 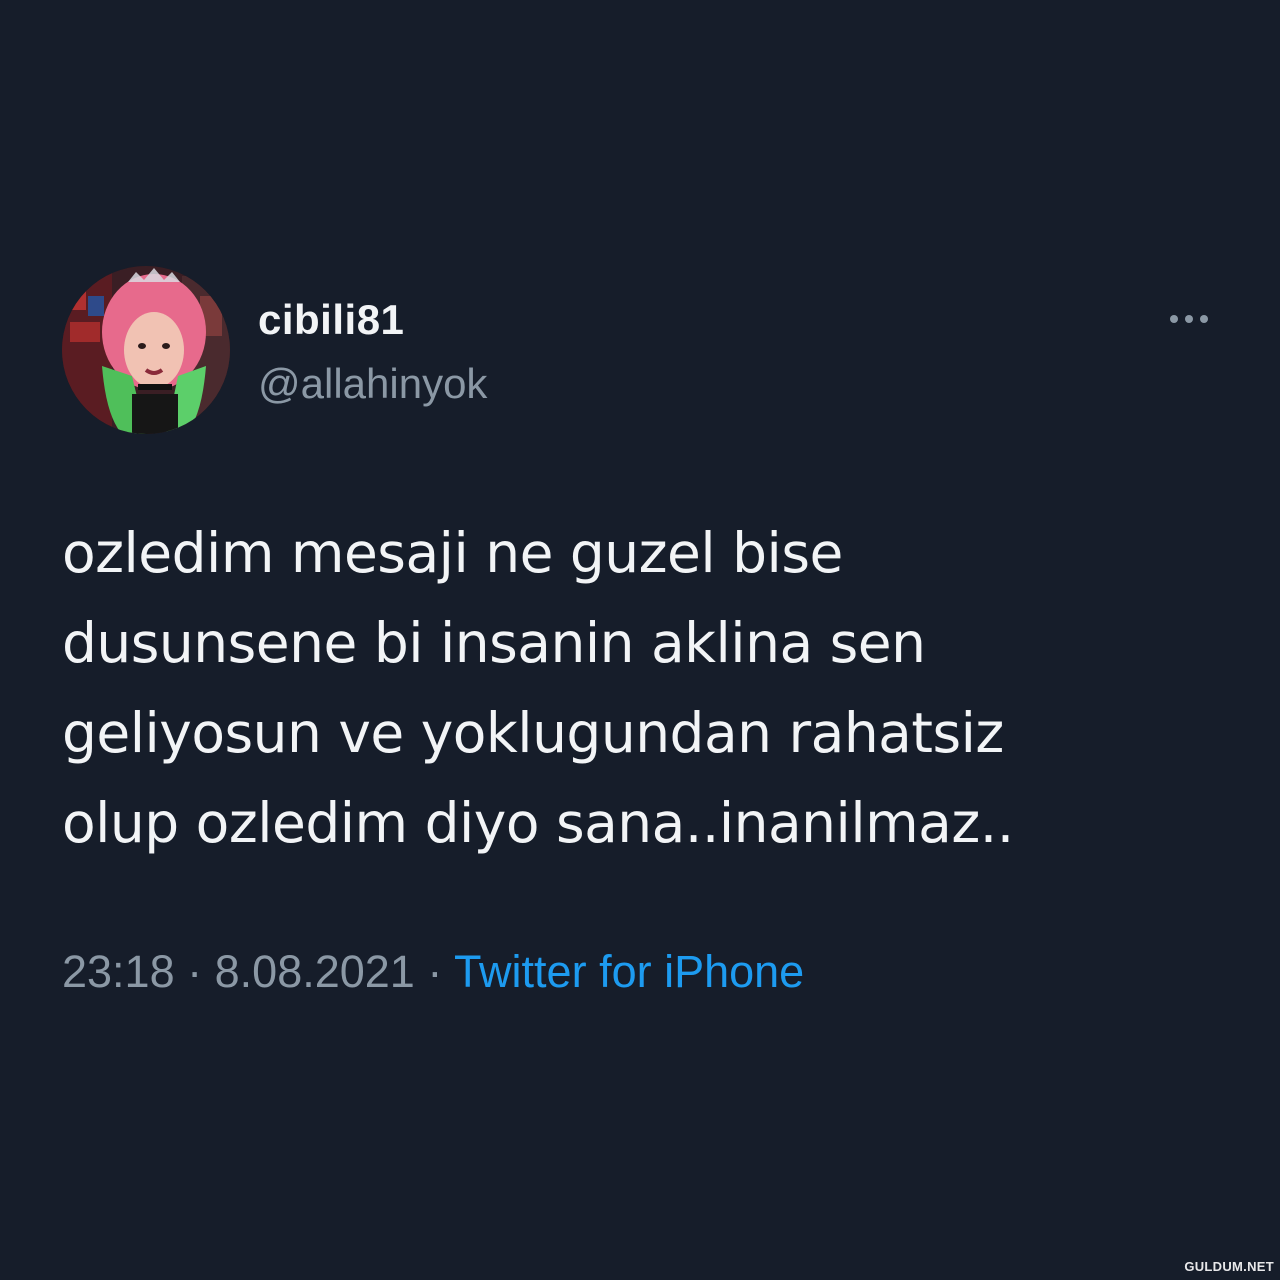 I want to click on display-name: cibili81, so click(x=331, y=320).